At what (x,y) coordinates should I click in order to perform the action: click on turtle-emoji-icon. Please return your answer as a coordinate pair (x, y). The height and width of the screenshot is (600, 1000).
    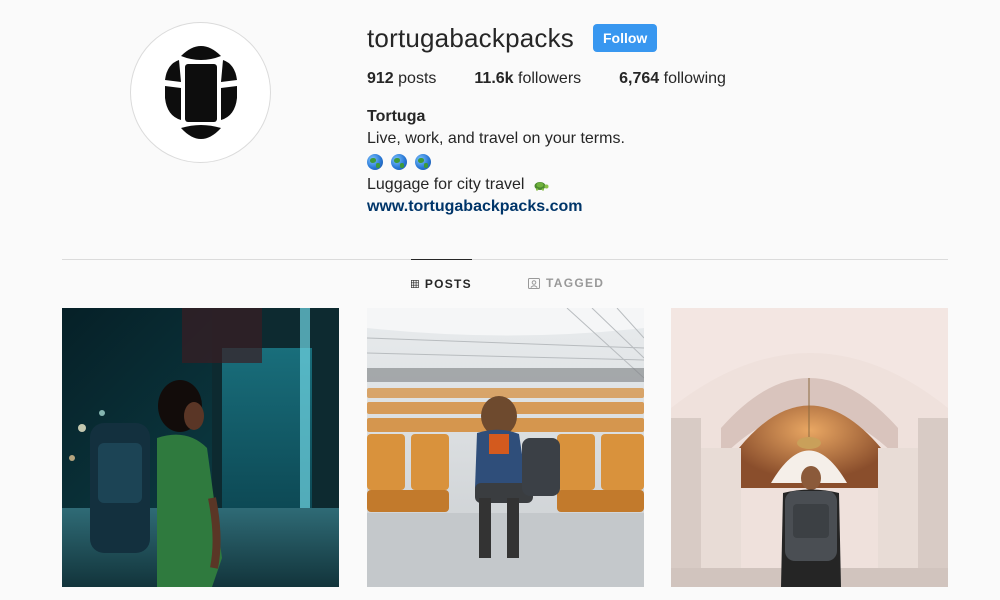
    Looking at the image, I should click on (541, 186).